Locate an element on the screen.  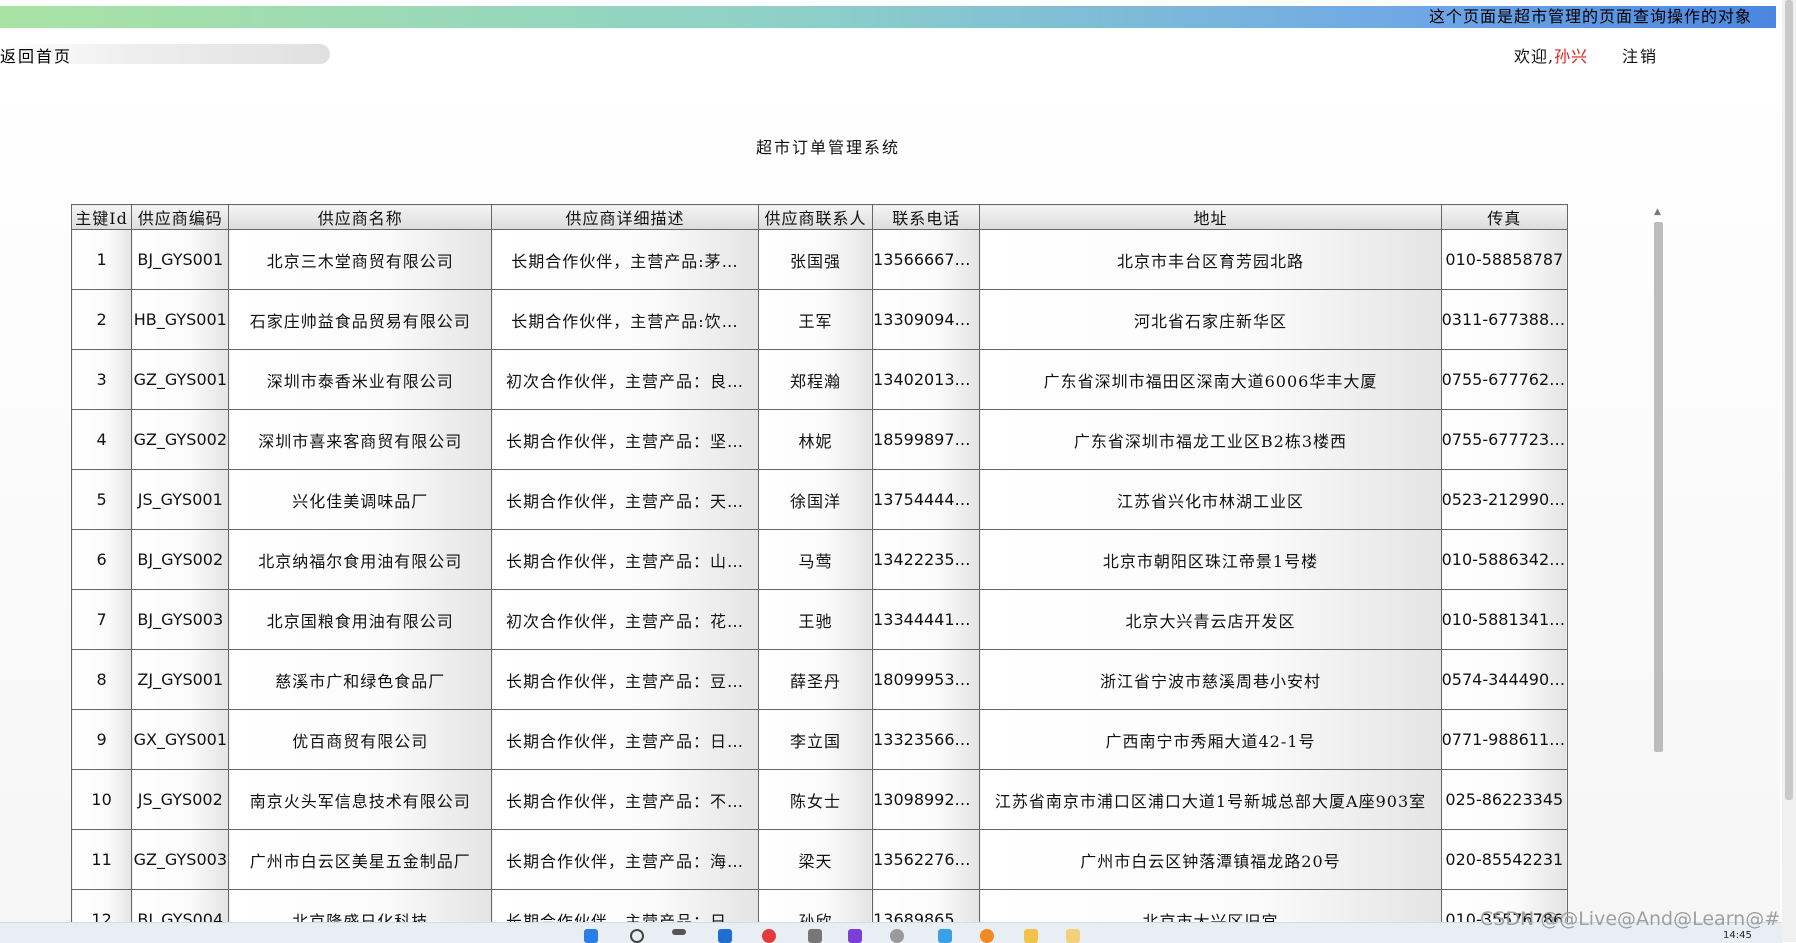
cell-phone: 13689865678 is located at coordinates (926, 905).